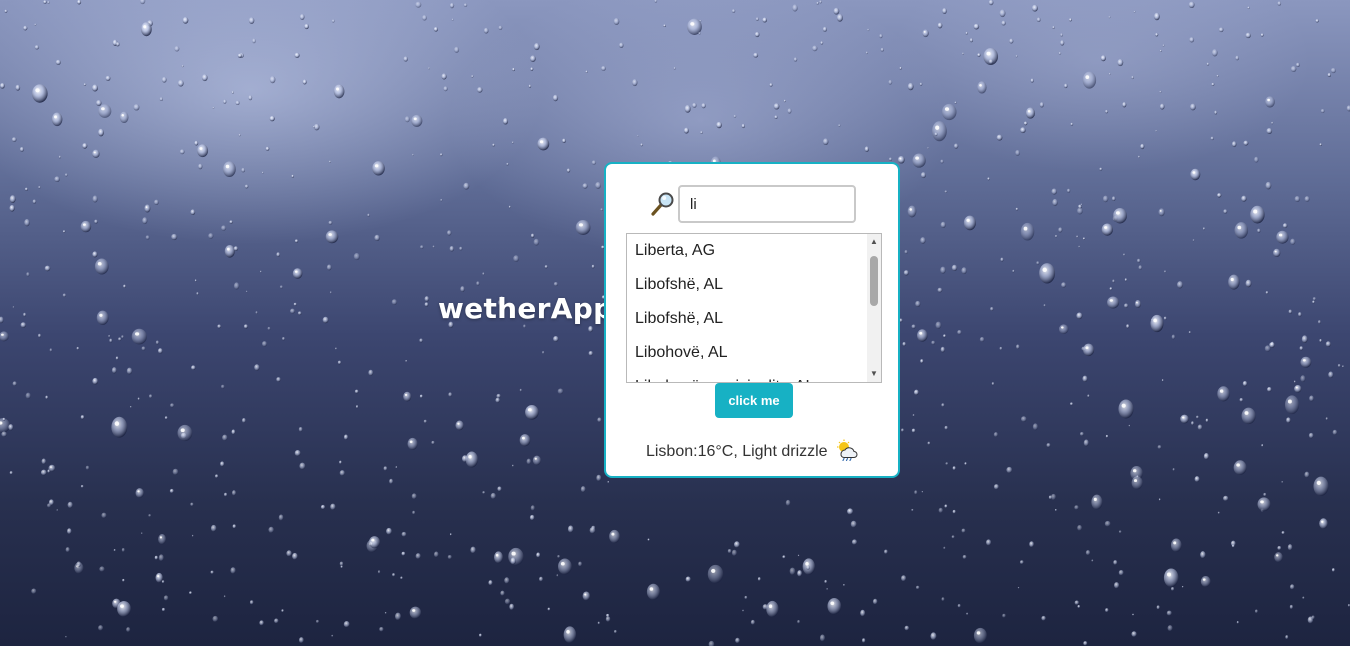 Image resolution: width=1350 pixels, height=646 pixels. I want to click on weather-summary: Lisbon:16°C, Light drizzle, so click(736, 451).